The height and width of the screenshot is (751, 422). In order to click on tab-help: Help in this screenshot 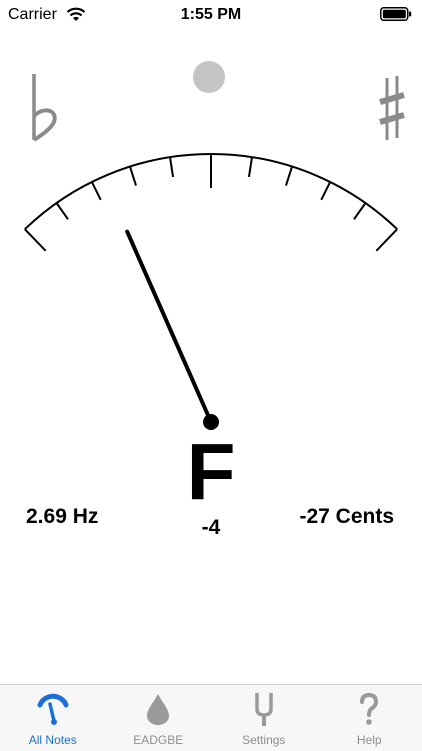, I will do `click(369, 718)`.